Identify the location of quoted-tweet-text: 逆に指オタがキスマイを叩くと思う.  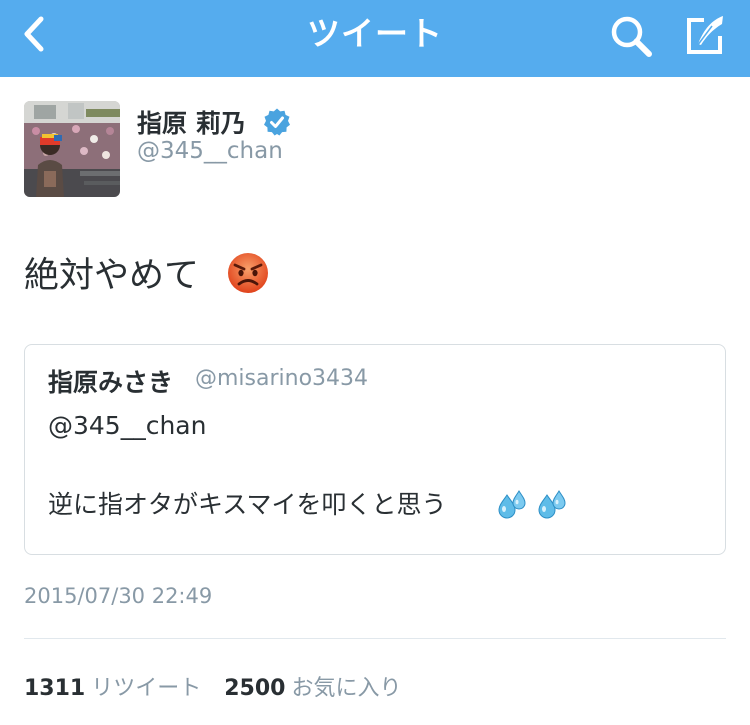
(247, 504).